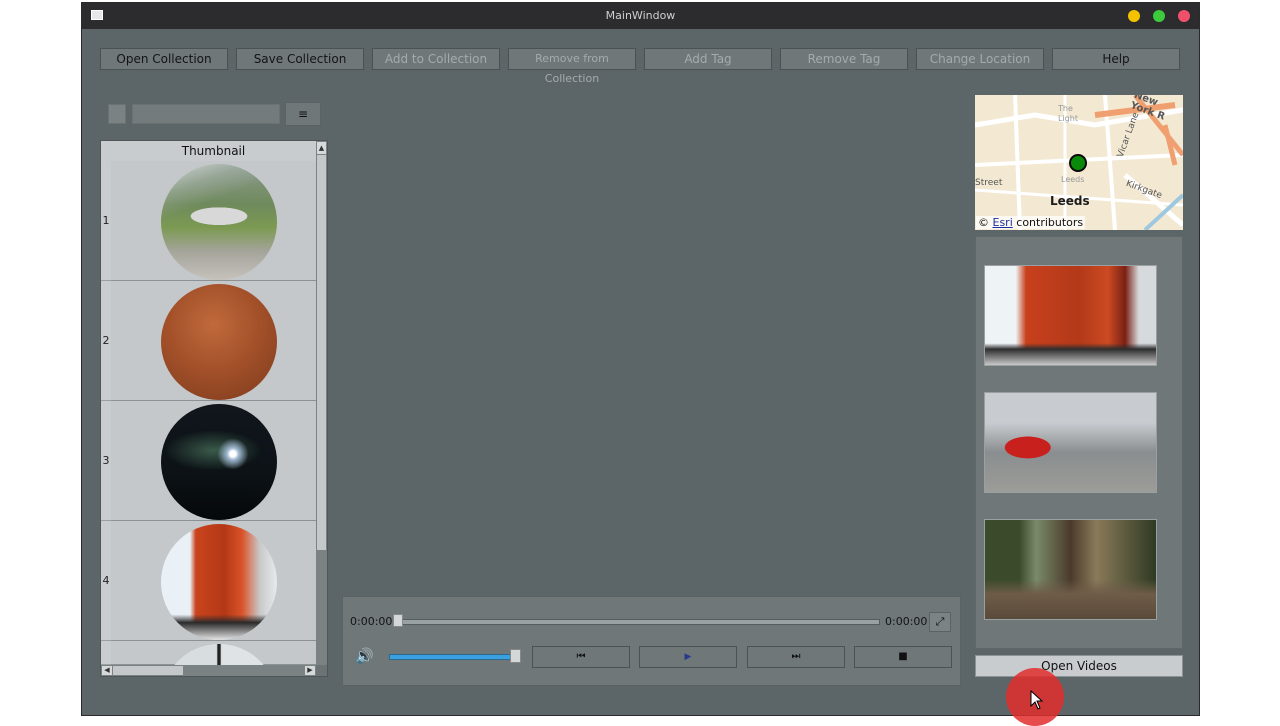 Image resolution: width=1280 pixels, height=726 pixels. I want to click on thumbnail-table: Thumbnail 1 2 3 4 ▲ ◀ ▶, so click(214, 408).